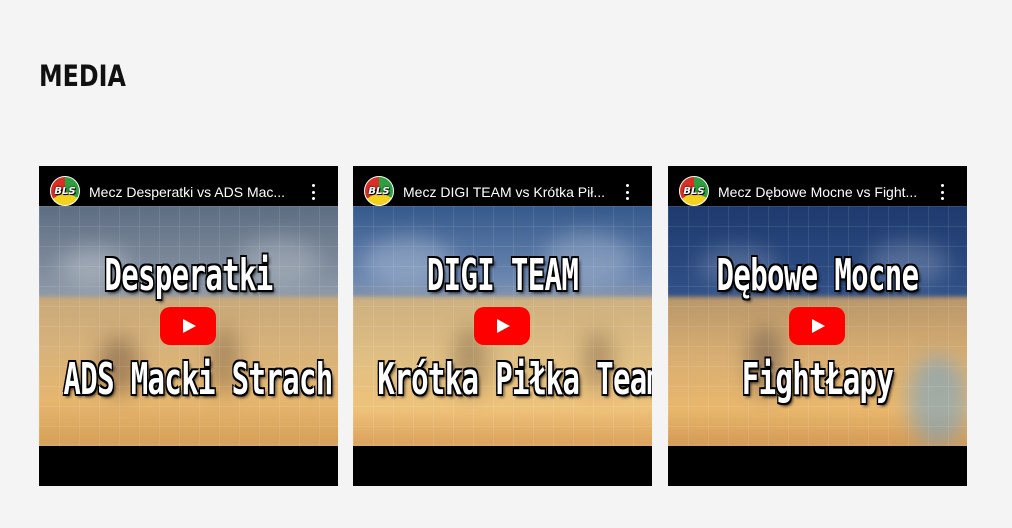 Image resolution: width=1012 pixels, height=528 pixels. What do you see at coordinates (818, 275) in the screenshot?
I see `thumbnail-team-a: Dębowe Mocne` at bounding box center [818, 275].